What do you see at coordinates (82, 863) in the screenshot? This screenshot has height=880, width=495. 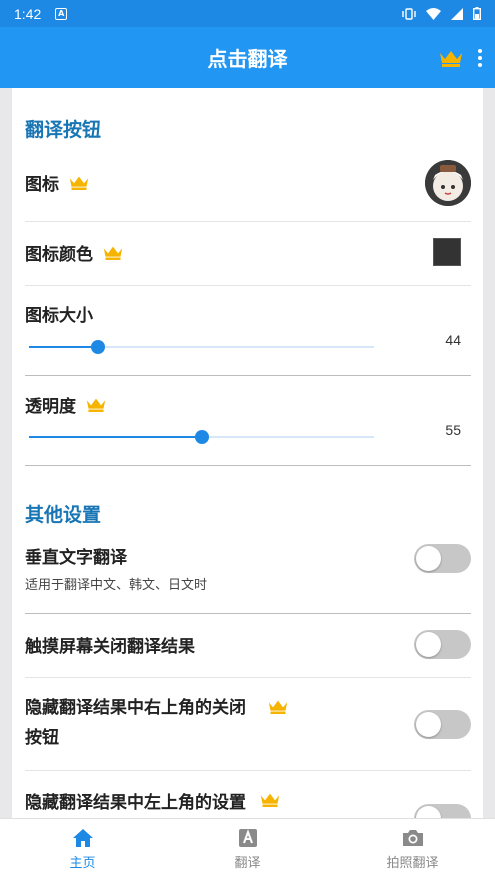 I see `nav-label: 主页` at bounding box center [82, 863].